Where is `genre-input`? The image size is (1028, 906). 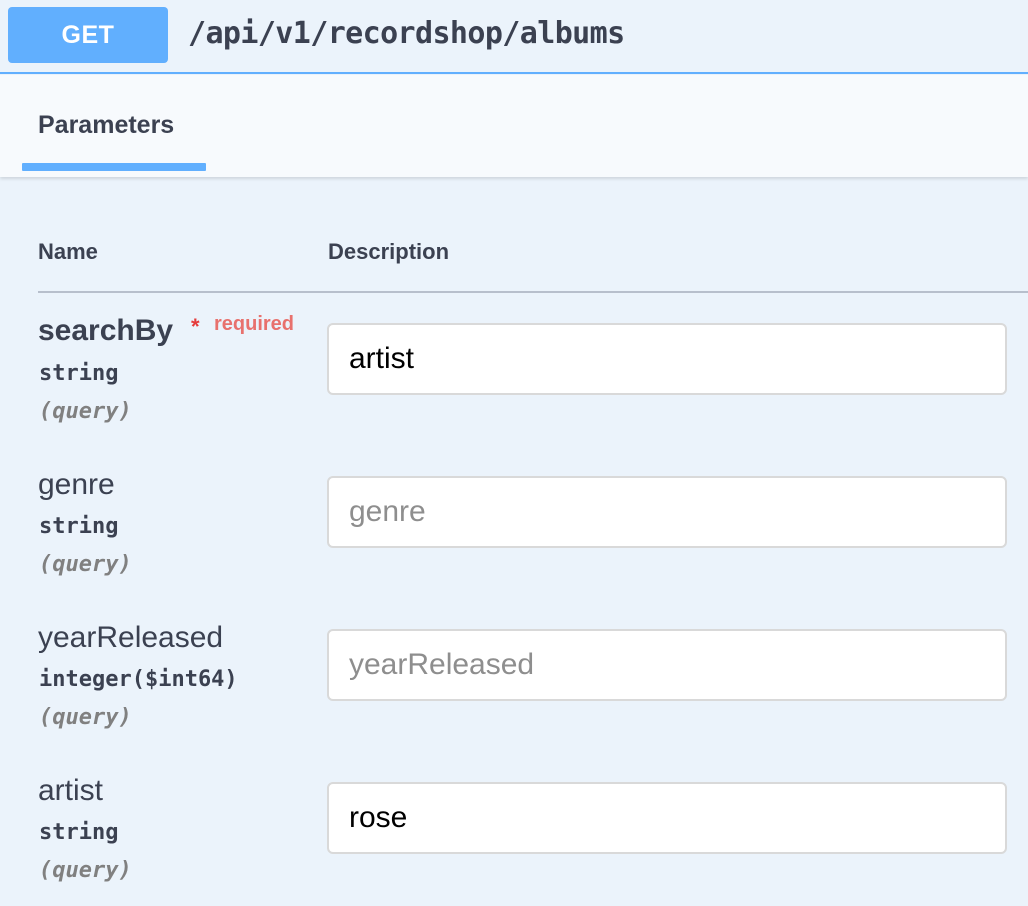
genre-input is located at coordinates (667, 512).